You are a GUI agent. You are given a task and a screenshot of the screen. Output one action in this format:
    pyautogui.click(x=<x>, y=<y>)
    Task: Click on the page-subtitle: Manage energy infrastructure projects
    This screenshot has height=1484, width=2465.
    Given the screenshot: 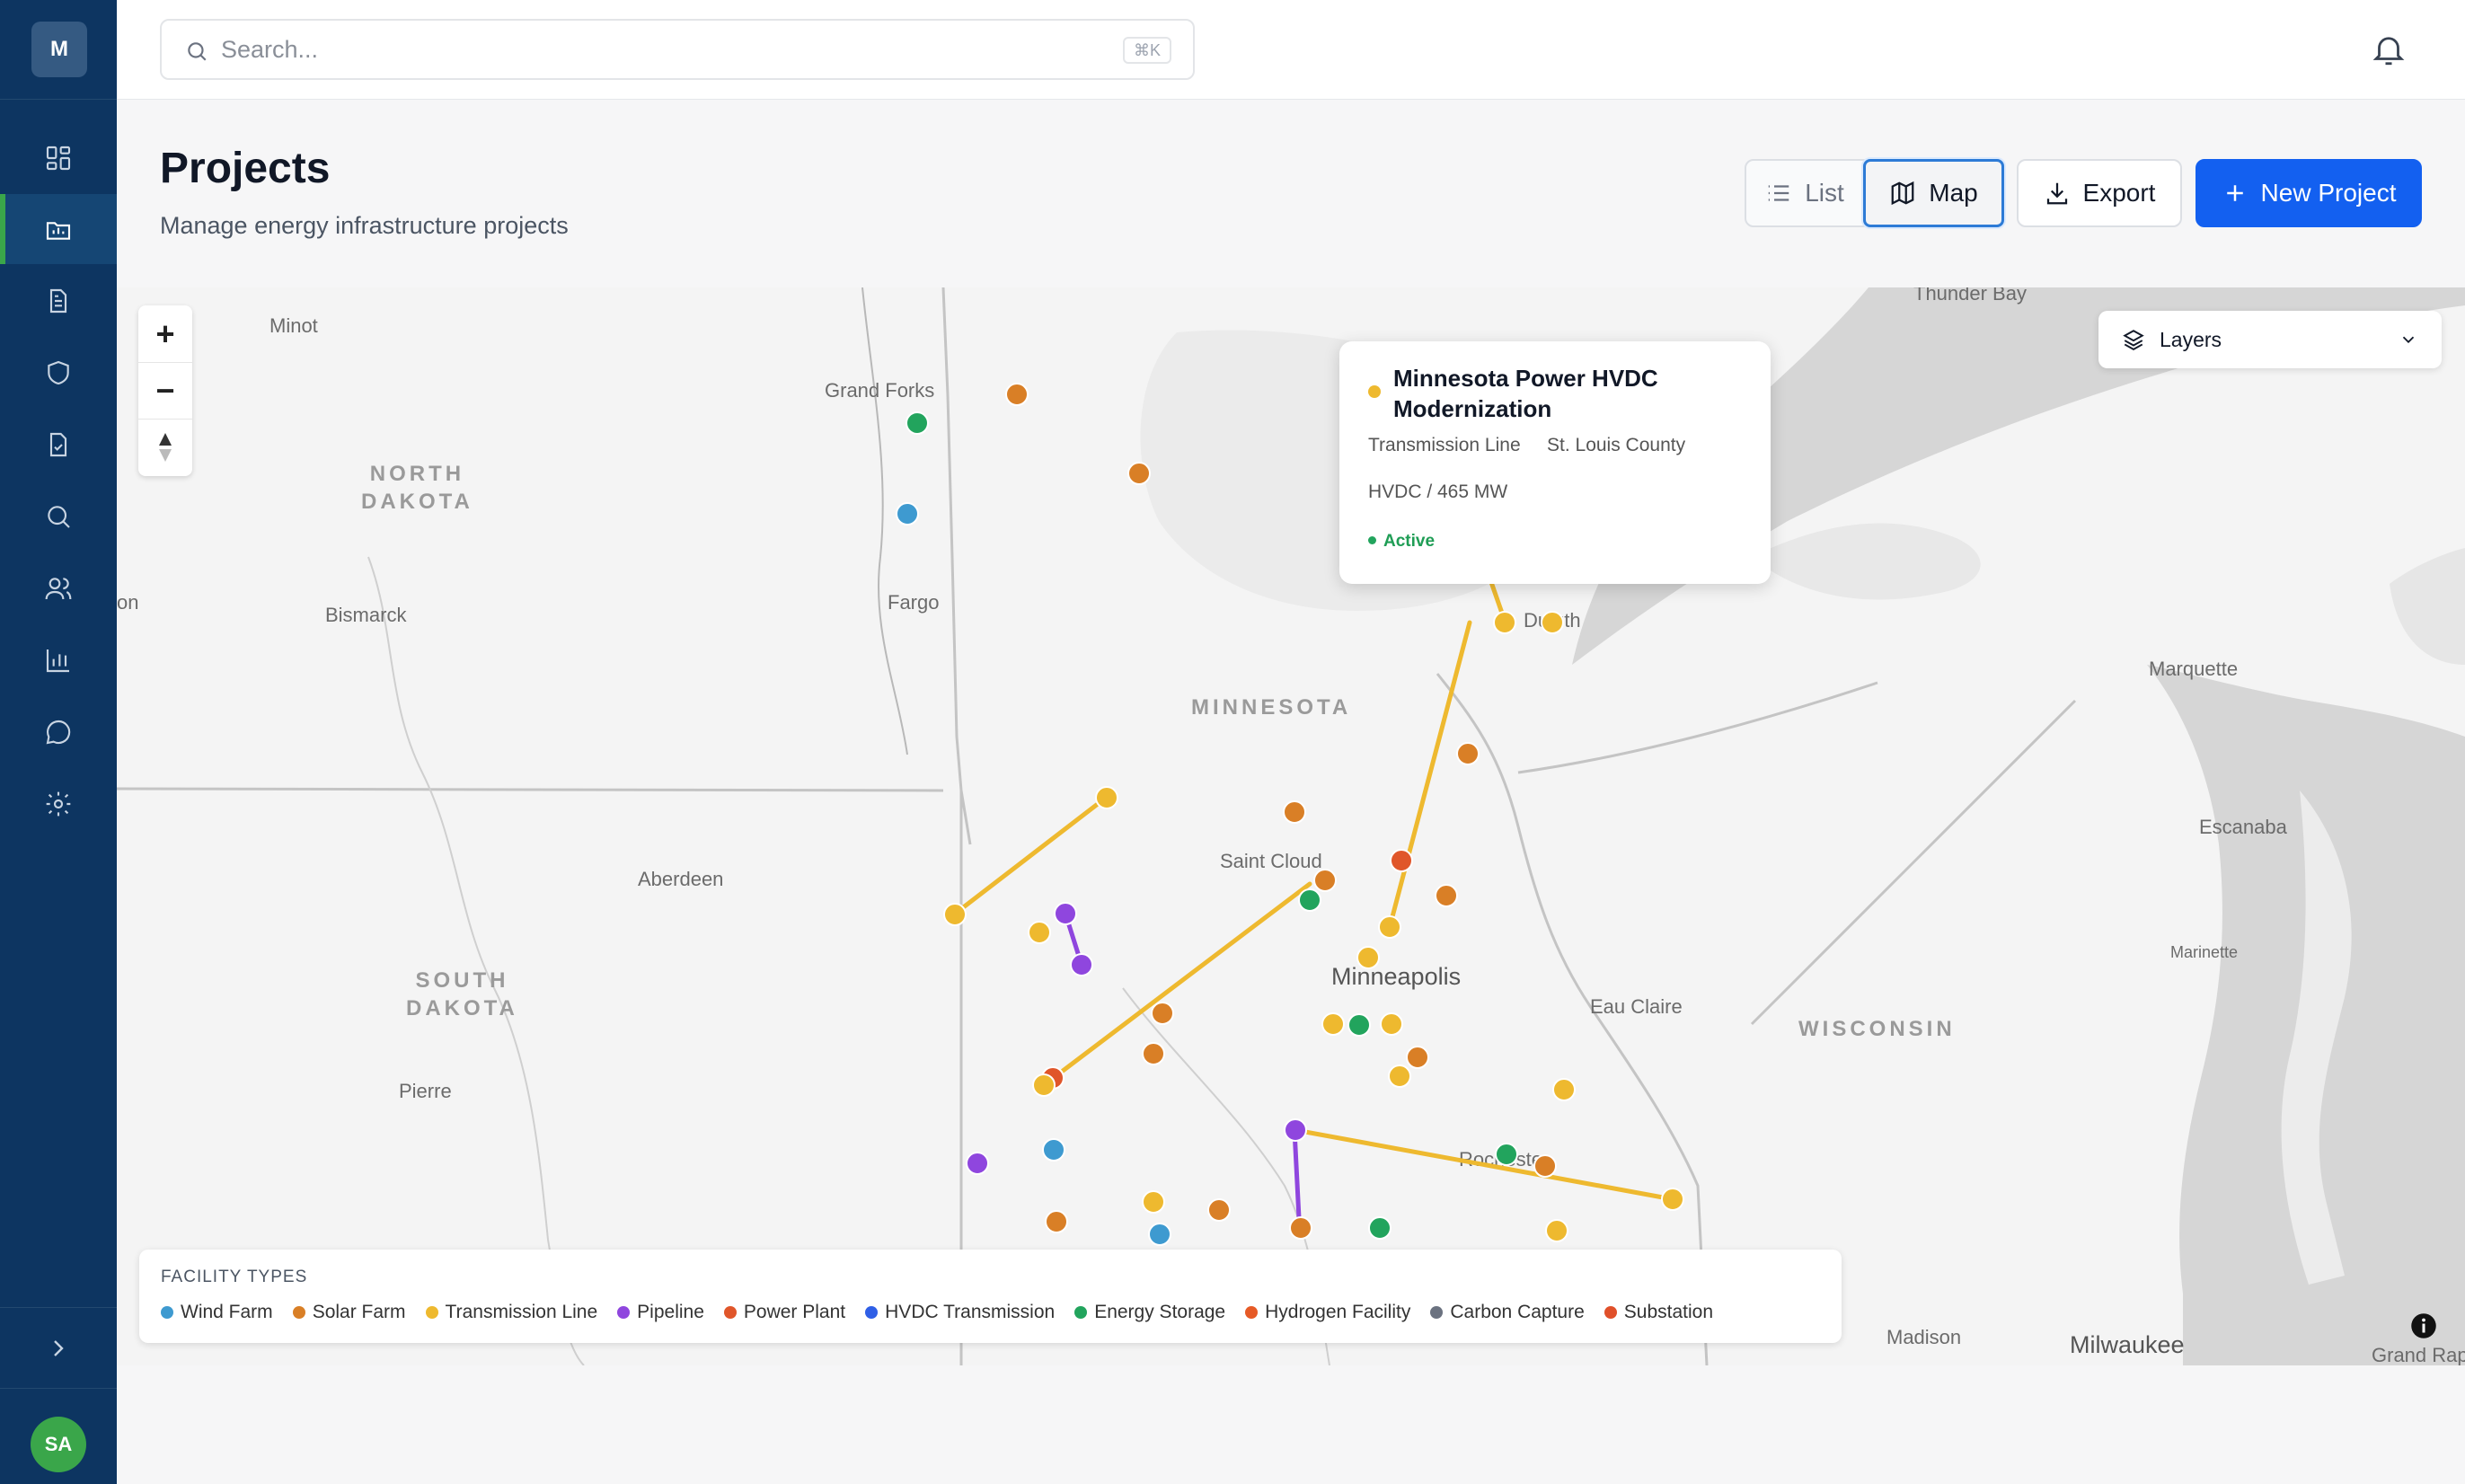 What is the action you would take?
    pyautogui.click(x=365, y=225)
    